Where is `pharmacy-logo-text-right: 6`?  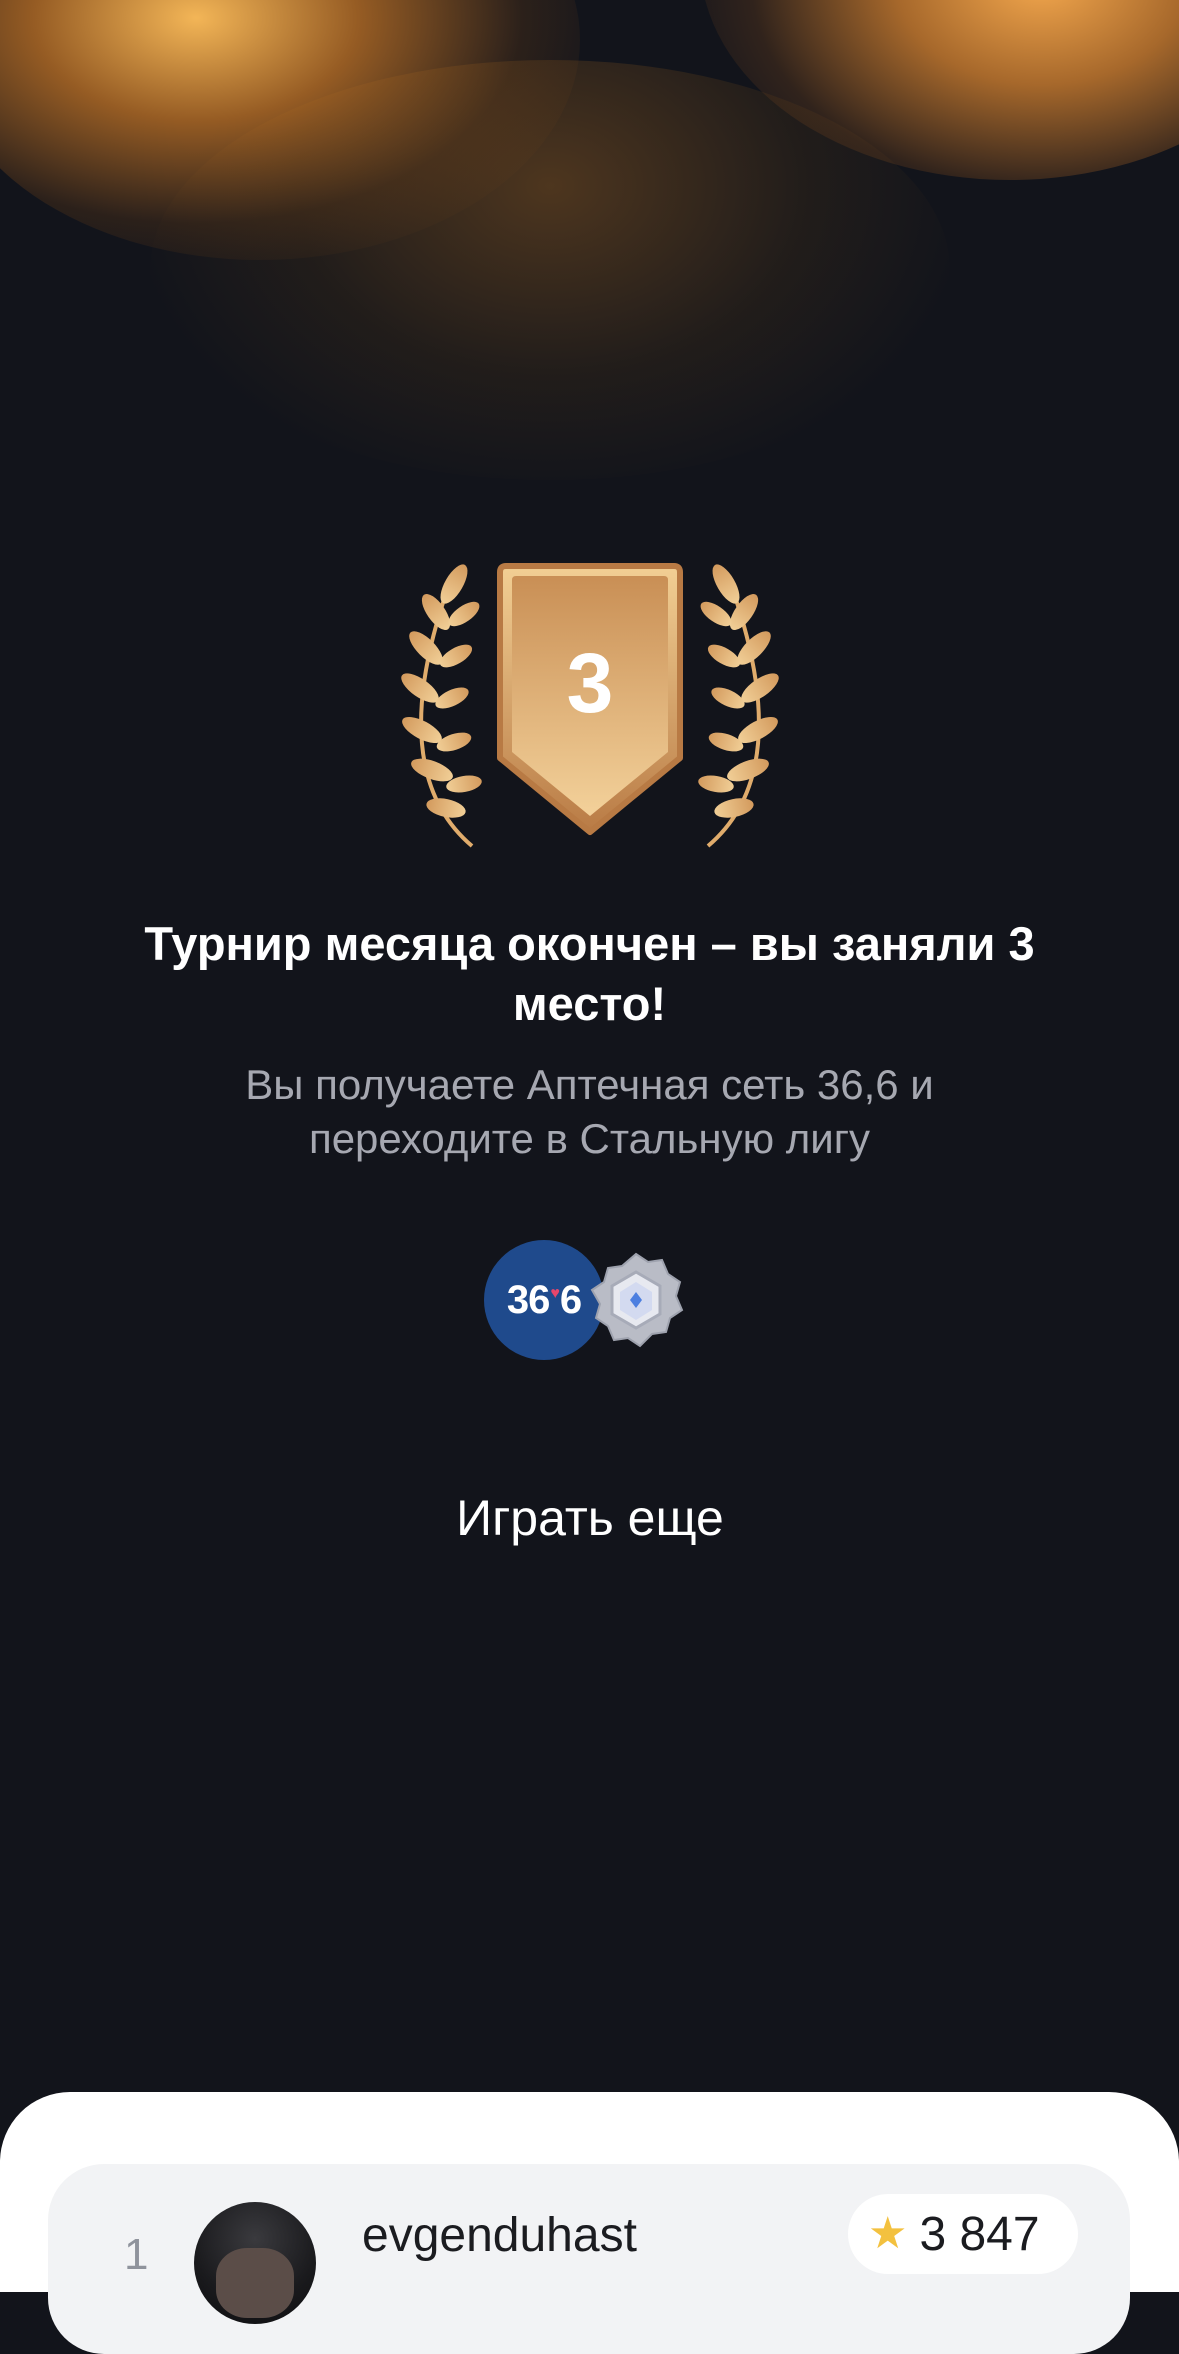 pharmacy-logo-text-right: 6 is located at coordinates (570, 1299).